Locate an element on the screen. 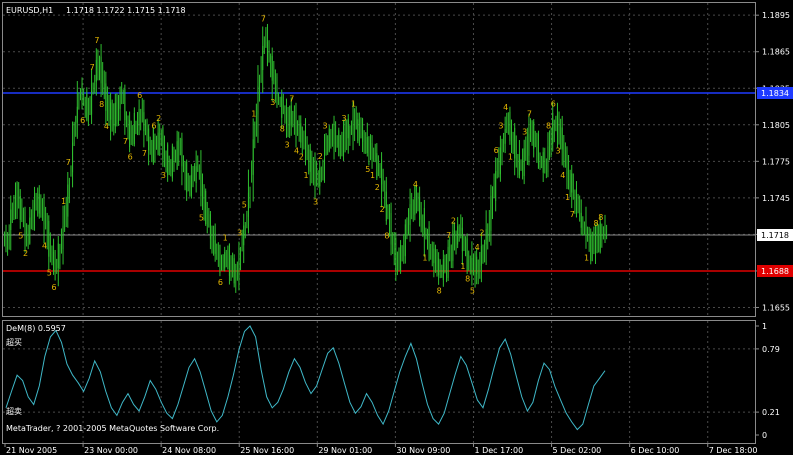  time-tick-label: 5 Dec 02:00 is located at coordinates (577, 450).